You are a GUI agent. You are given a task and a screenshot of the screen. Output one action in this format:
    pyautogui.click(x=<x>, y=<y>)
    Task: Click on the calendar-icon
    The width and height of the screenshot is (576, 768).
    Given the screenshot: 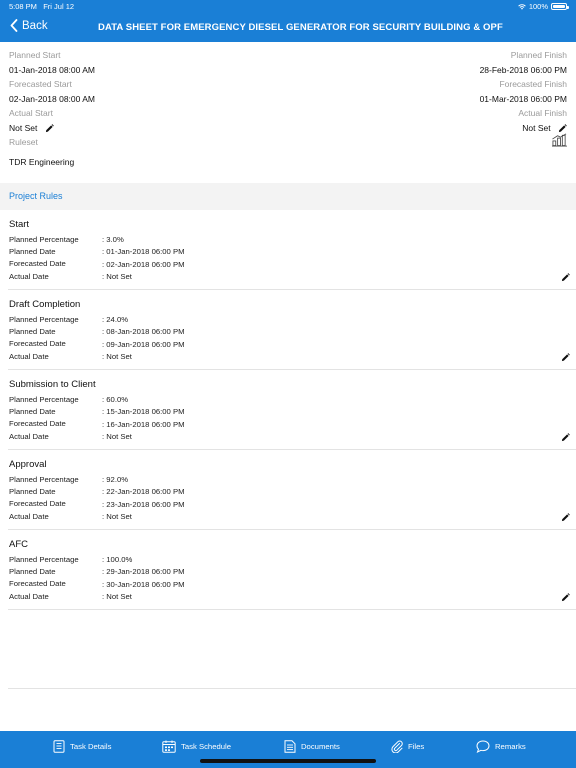 What is the action you would take?
    pyautogui.click(x=169, y=746)
    